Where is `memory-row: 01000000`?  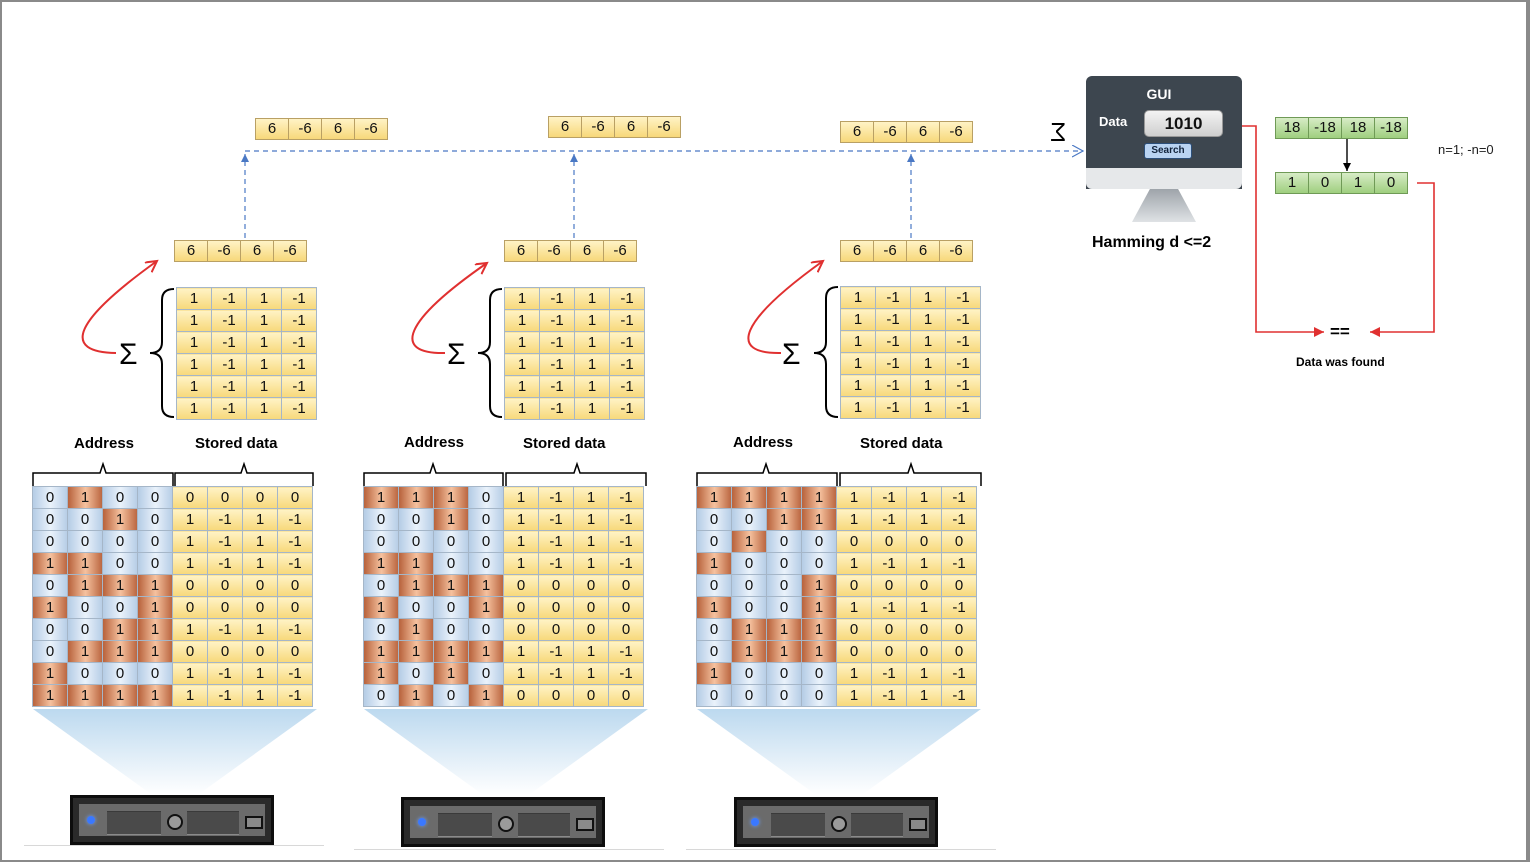
memory-row: 01000000 is located at coordinates (836, 541).